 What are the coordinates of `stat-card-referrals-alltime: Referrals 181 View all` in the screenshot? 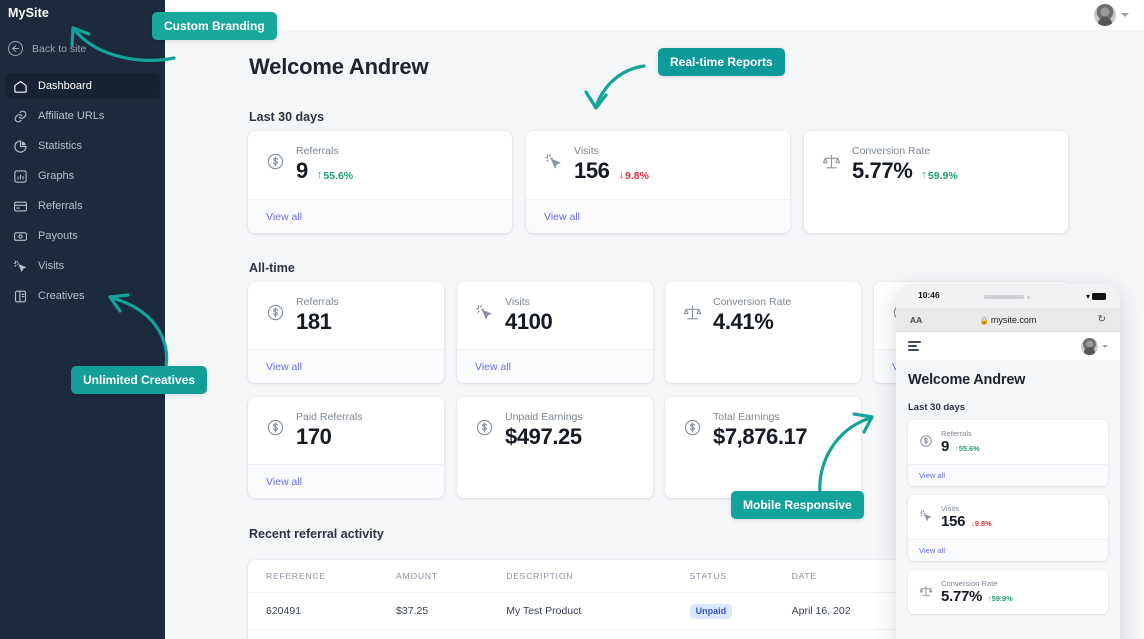 It's located at (346, 332).